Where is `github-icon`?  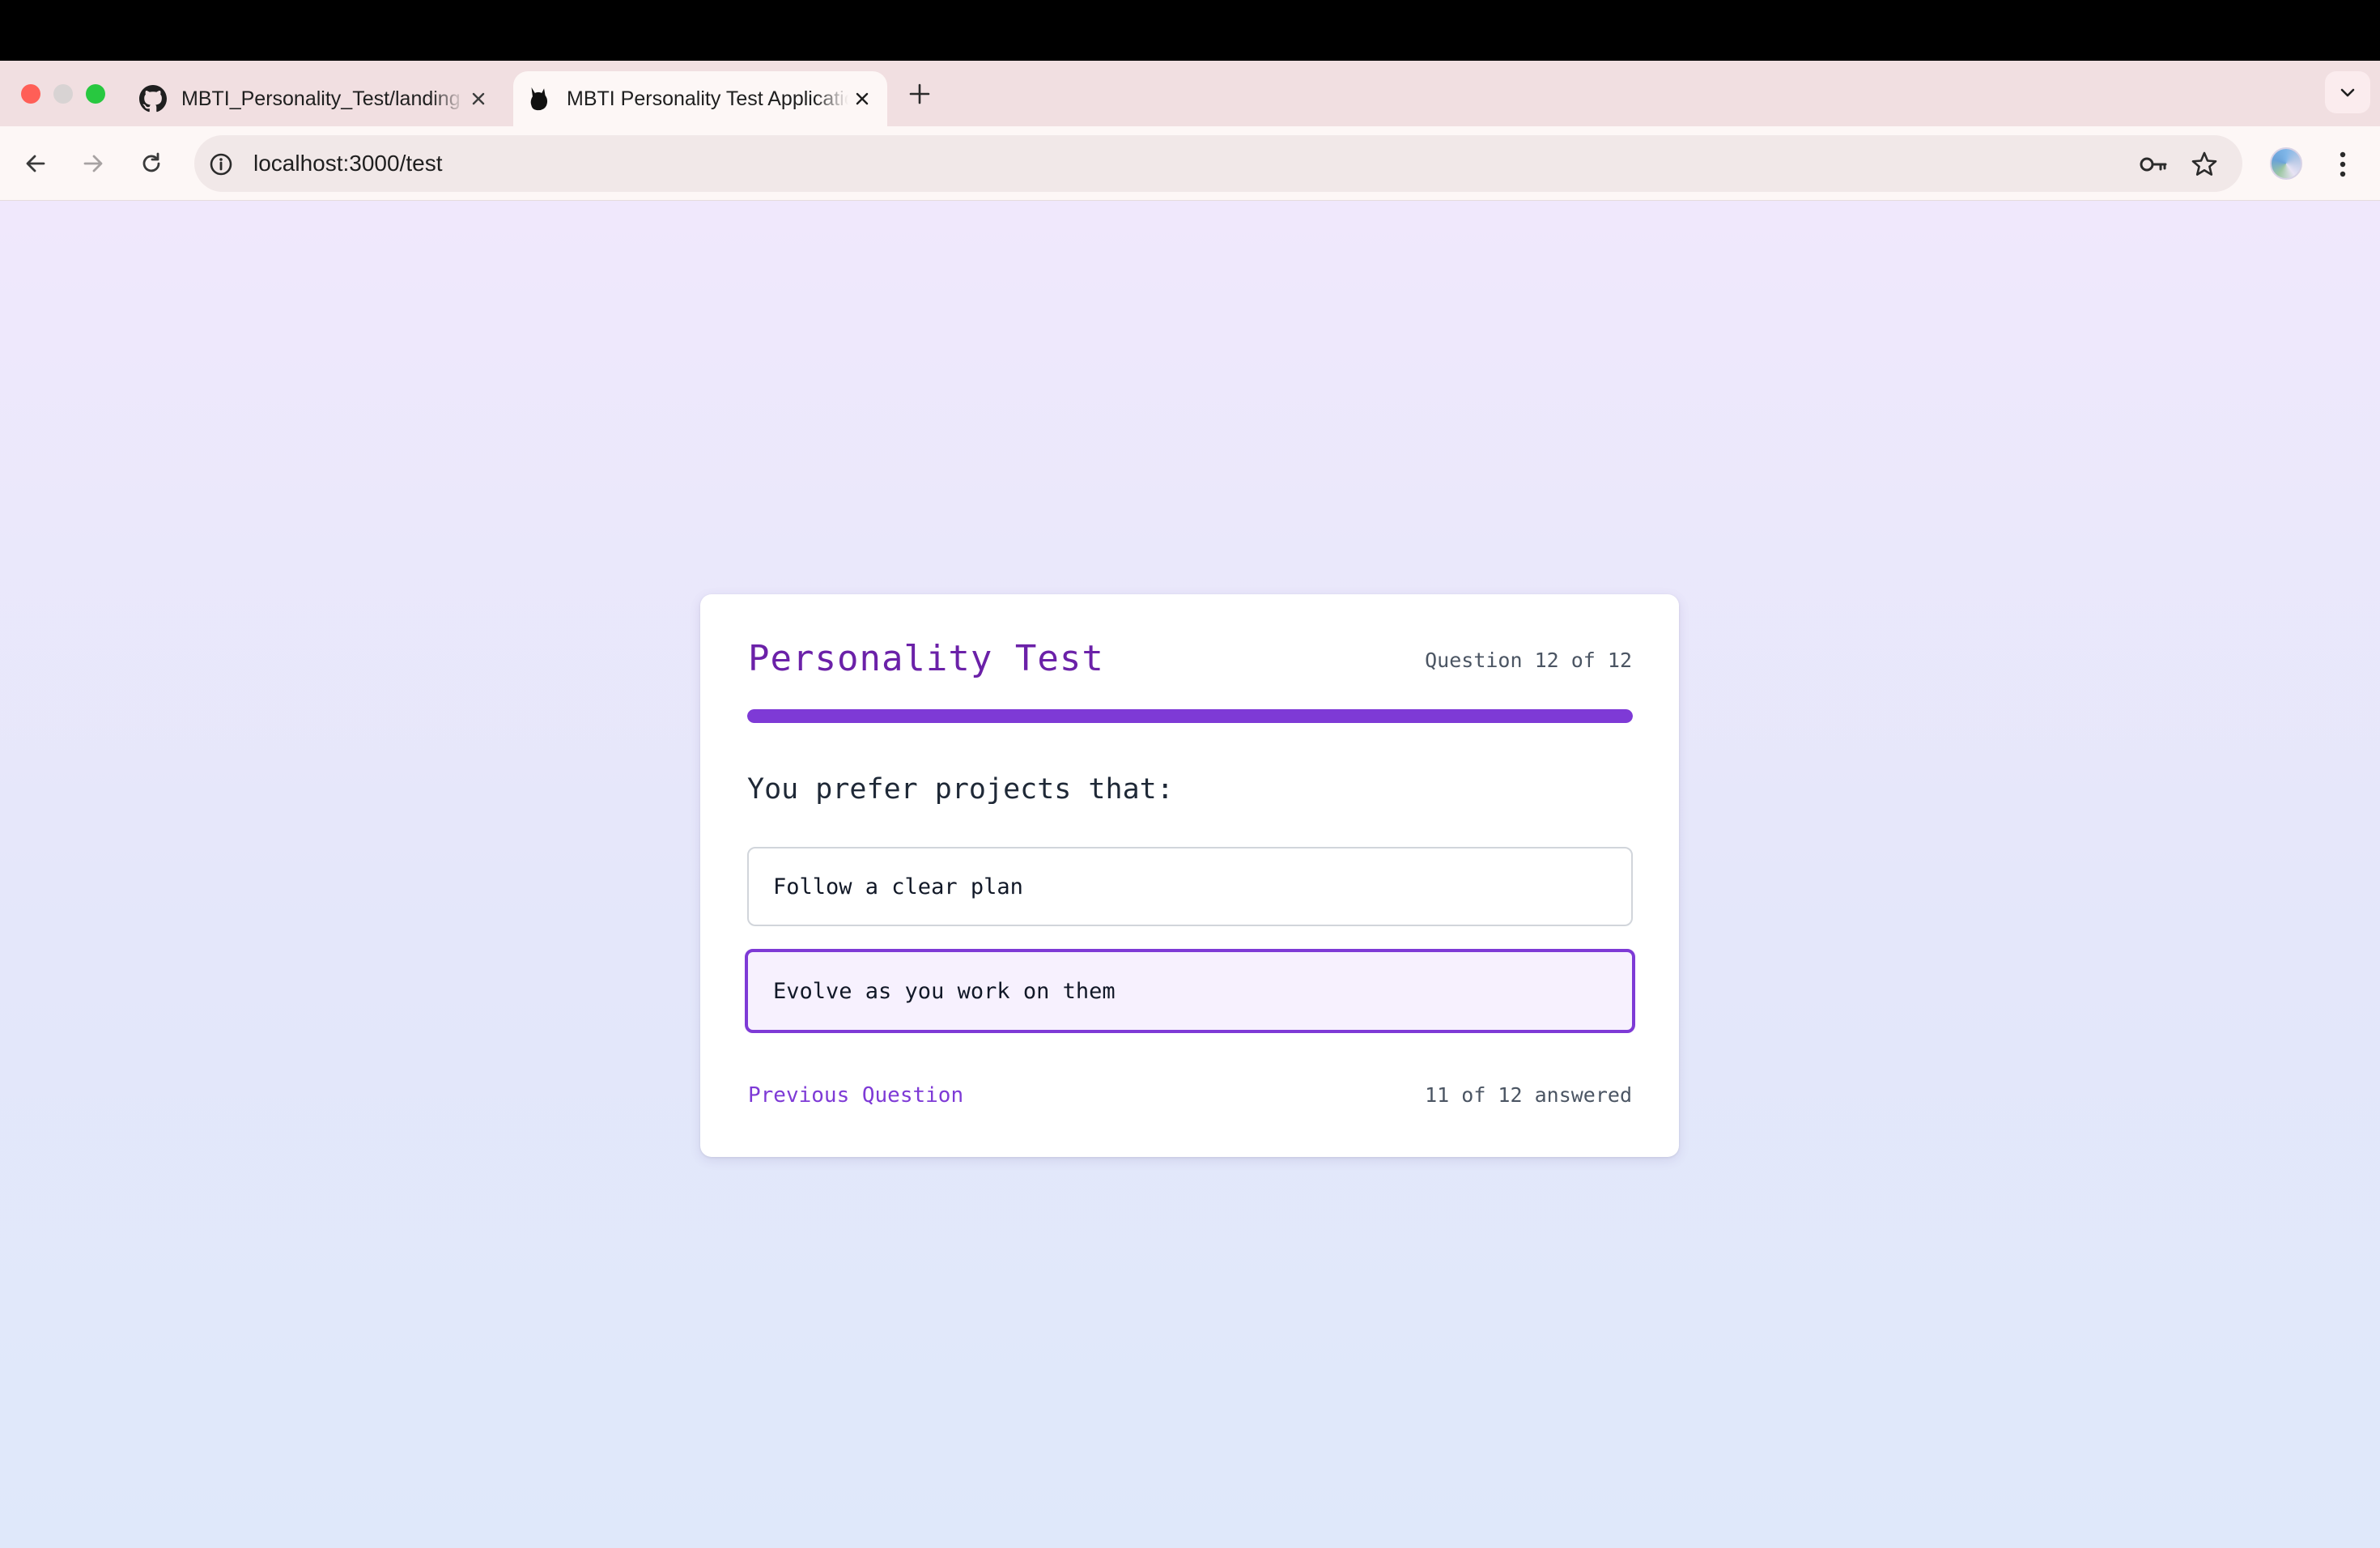 github-icon is located at coordinates (153, 99).